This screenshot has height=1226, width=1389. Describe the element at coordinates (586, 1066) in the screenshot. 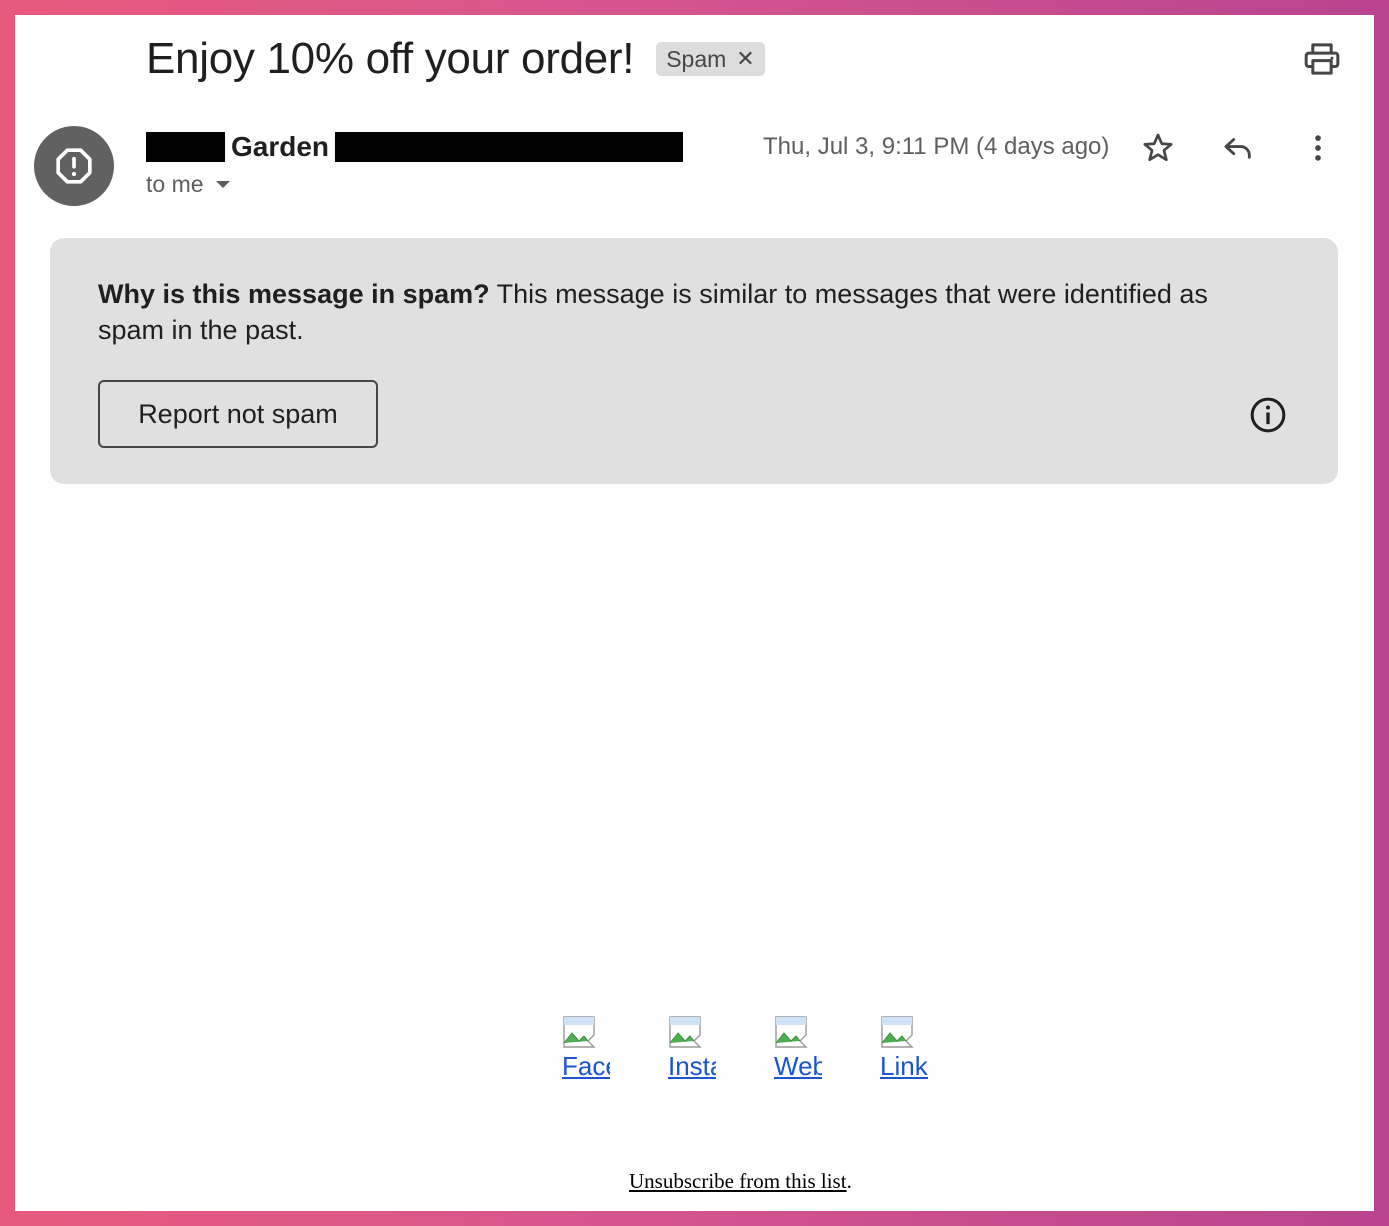

I see `facebook-link: Facebook` at that location.